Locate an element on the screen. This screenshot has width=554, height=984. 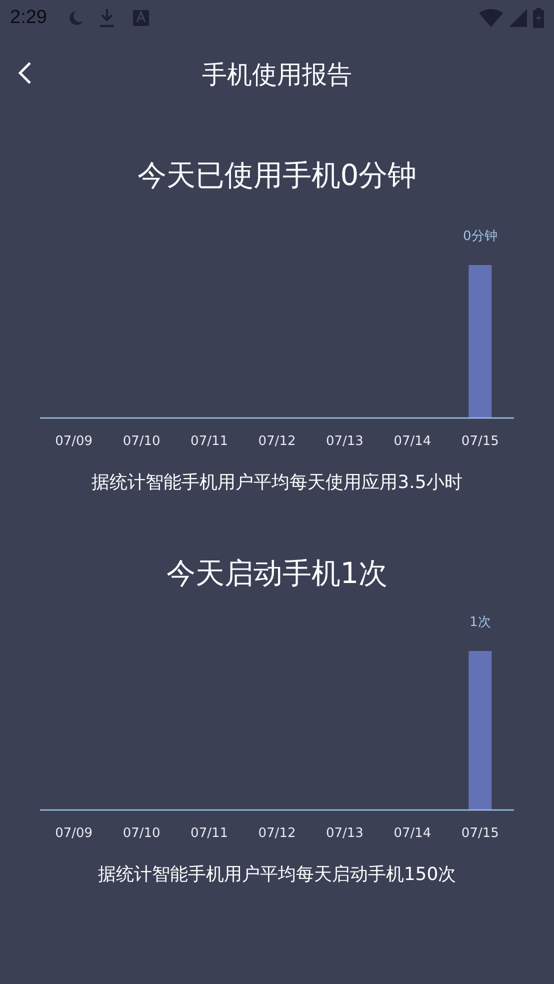
chart-heading: 今天已使用手机0分钟 is located at coordinates (277, 175).